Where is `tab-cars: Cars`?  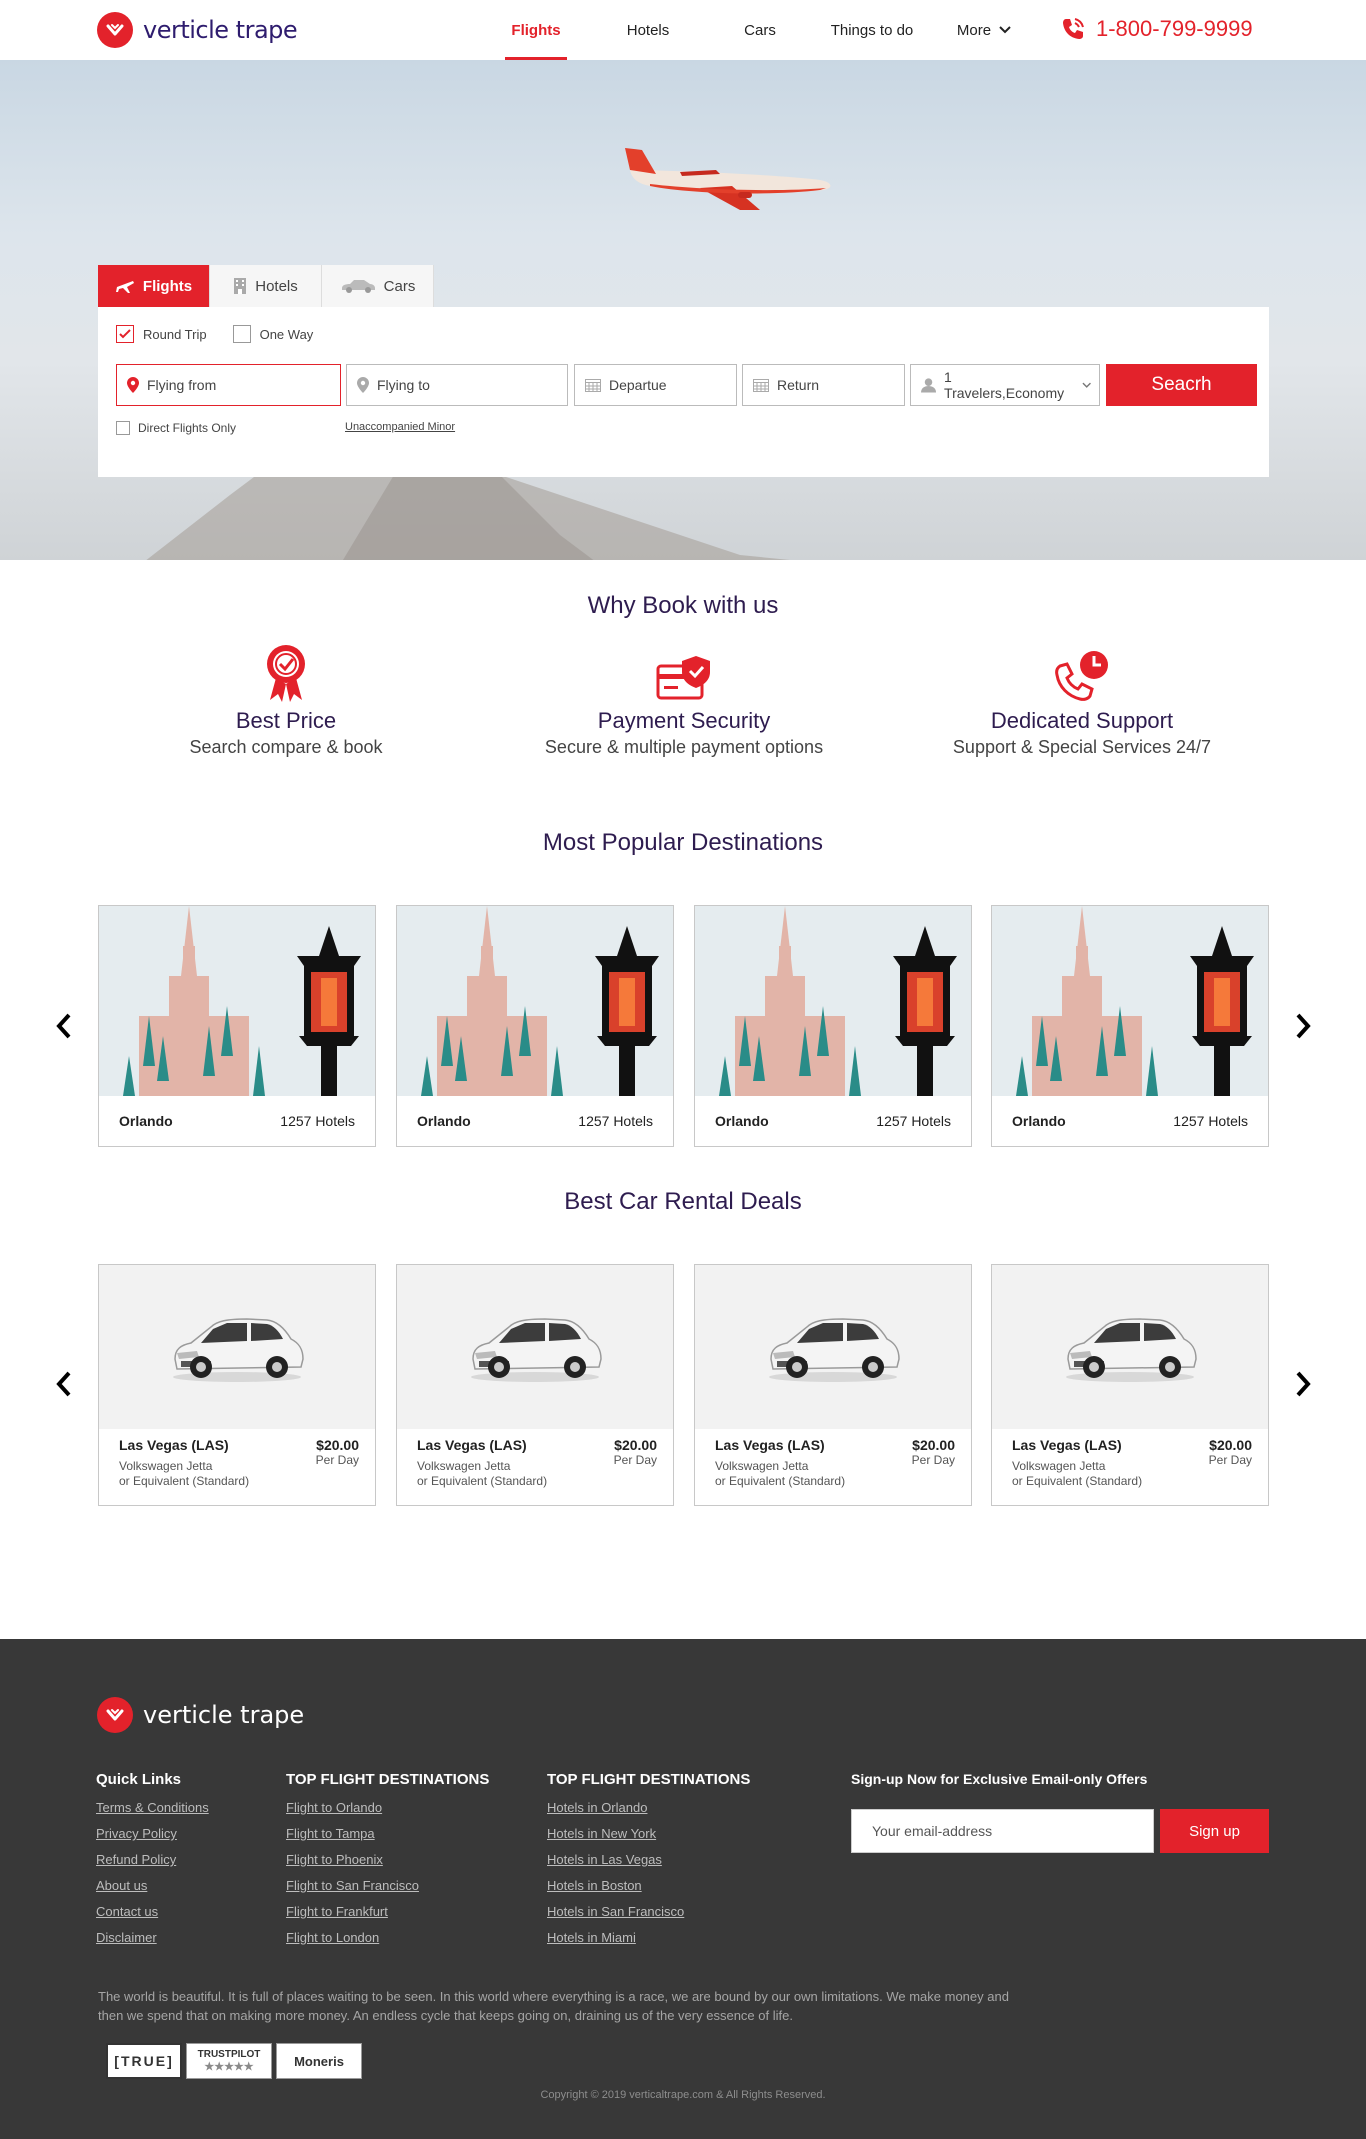 tab-cars: Cars is located at coordinates (378, 286).